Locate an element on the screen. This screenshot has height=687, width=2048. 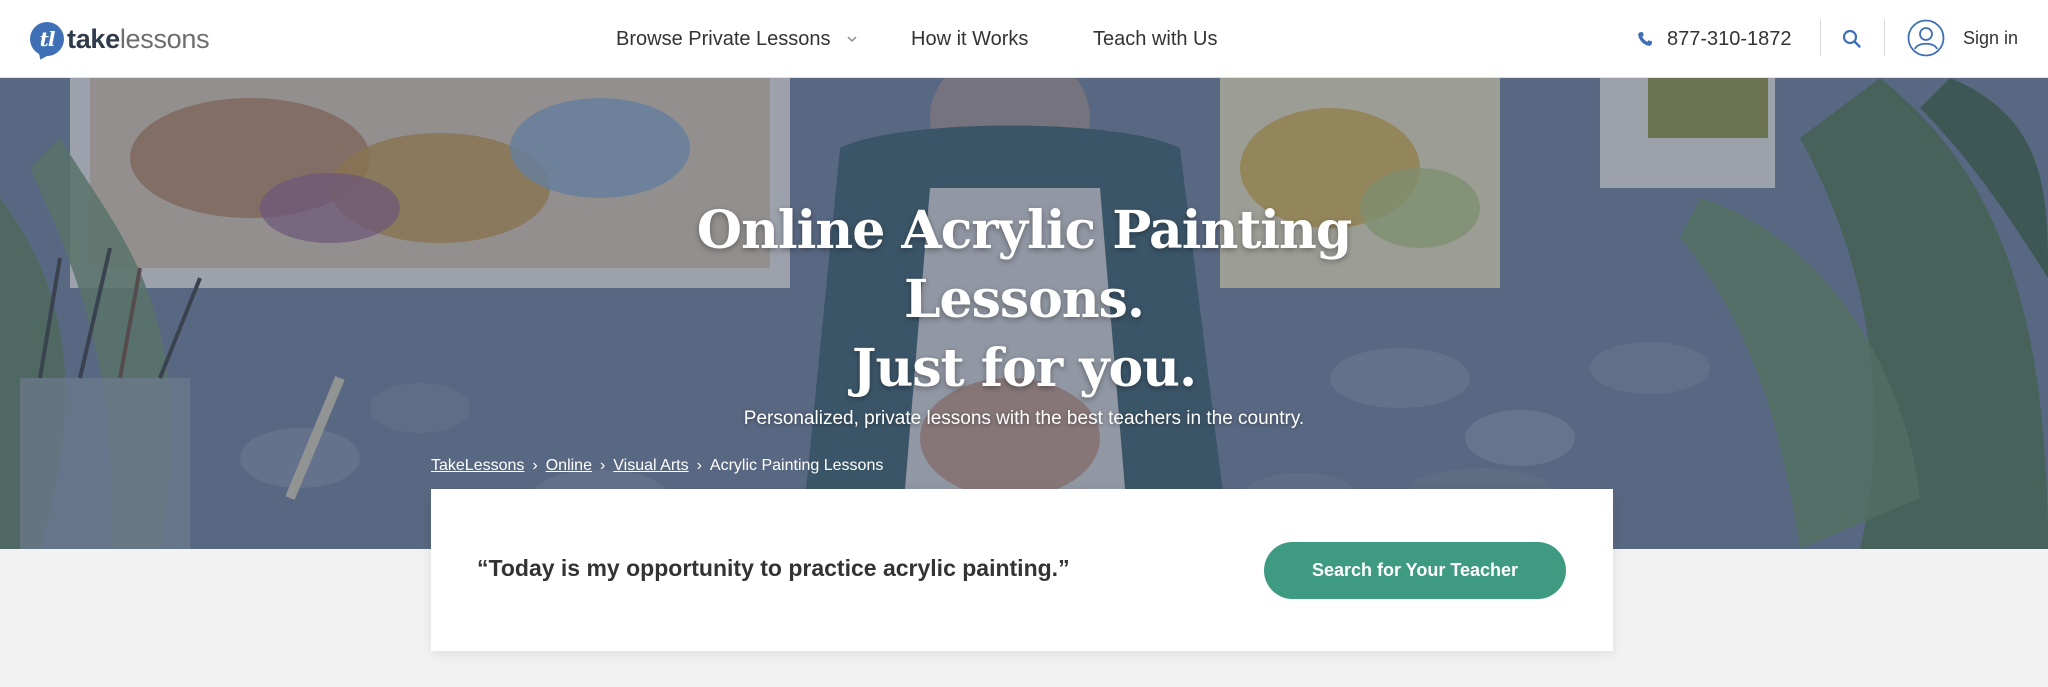
phone-icon is located at coordinates (1645, 39).